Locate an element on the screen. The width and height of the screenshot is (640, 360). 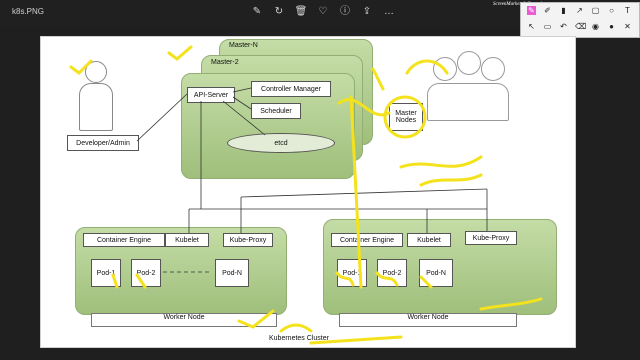
record-icon: ● is located at coordinates (611, 26).